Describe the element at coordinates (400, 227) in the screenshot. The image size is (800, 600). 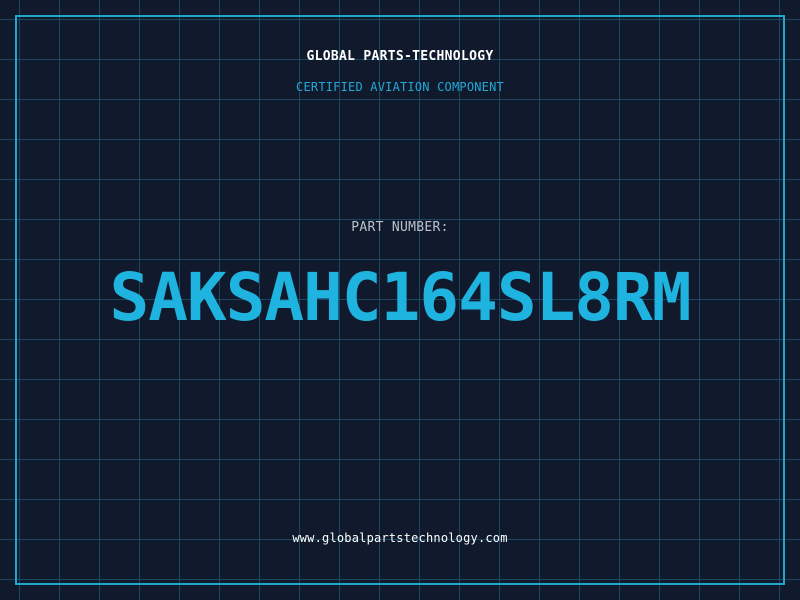
I see `part-number-label: PART NUMBER:` at that location.